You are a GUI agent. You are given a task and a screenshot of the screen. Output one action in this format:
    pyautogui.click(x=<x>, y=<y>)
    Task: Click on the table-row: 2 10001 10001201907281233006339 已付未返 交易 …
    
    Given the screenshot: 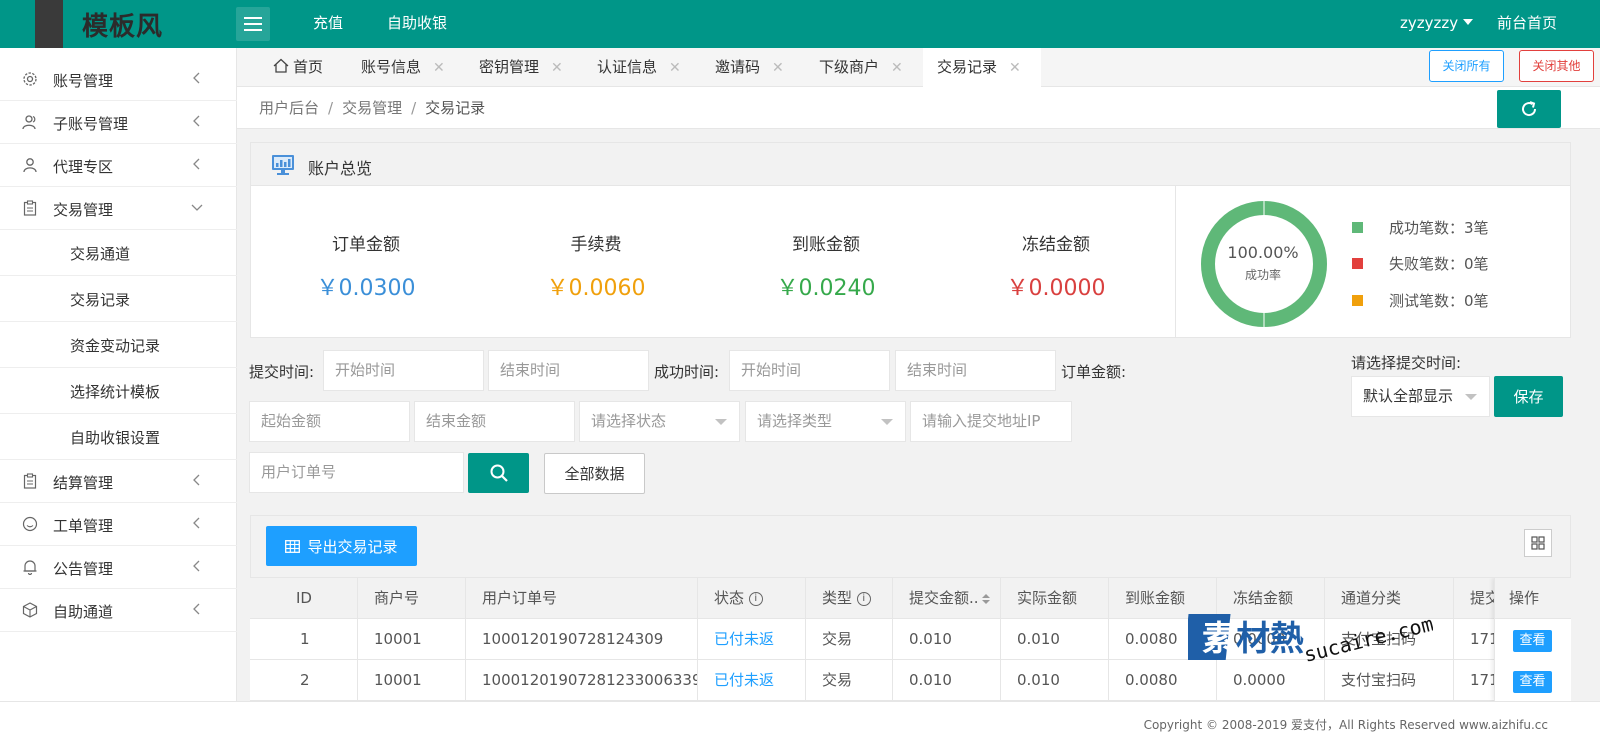 What is the action you would take?
    pyautogui.click(x=910, y=680)
    